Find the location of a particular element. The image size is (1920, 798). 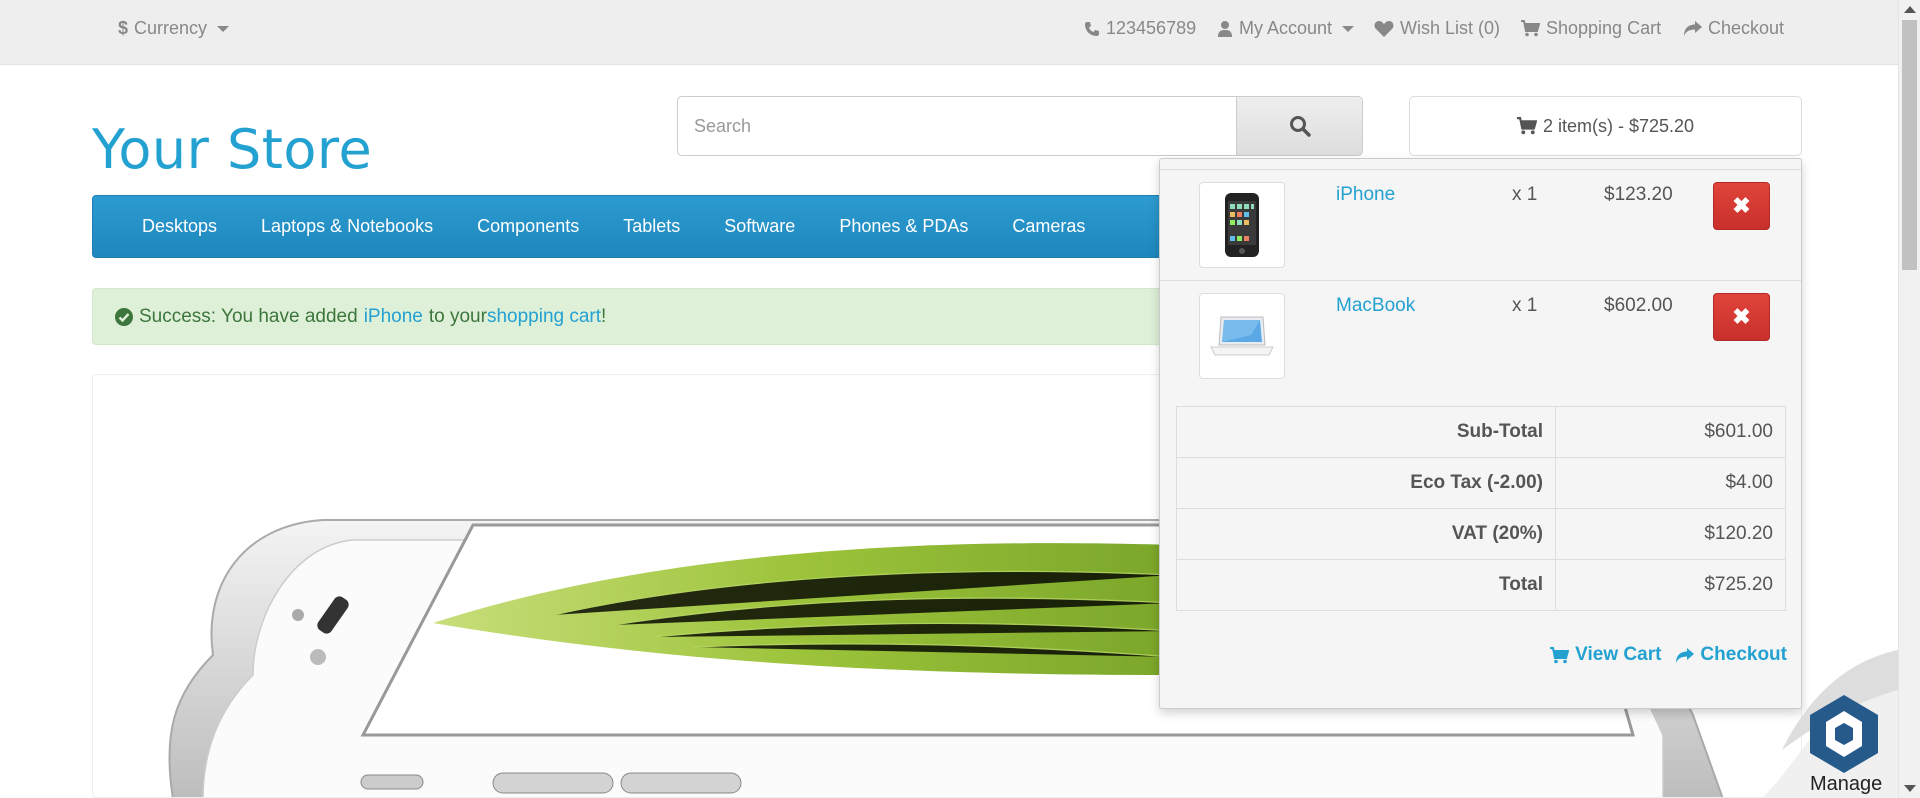

search-button is located at coordinates (1300, 126).